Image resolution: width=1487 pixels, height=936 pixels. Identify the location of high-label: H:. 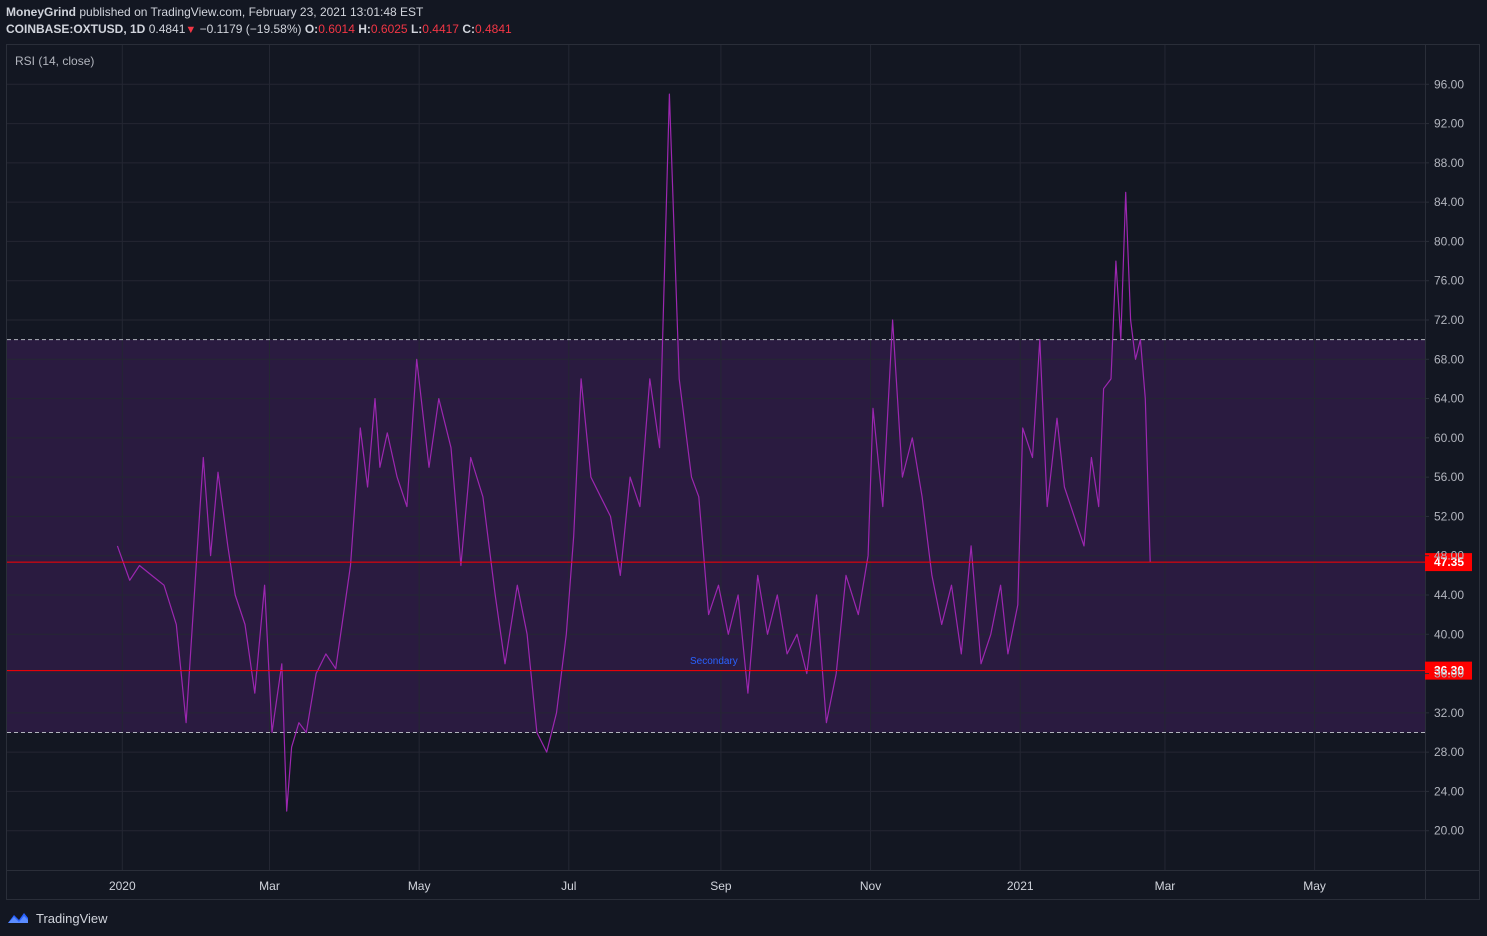
(364, 29).